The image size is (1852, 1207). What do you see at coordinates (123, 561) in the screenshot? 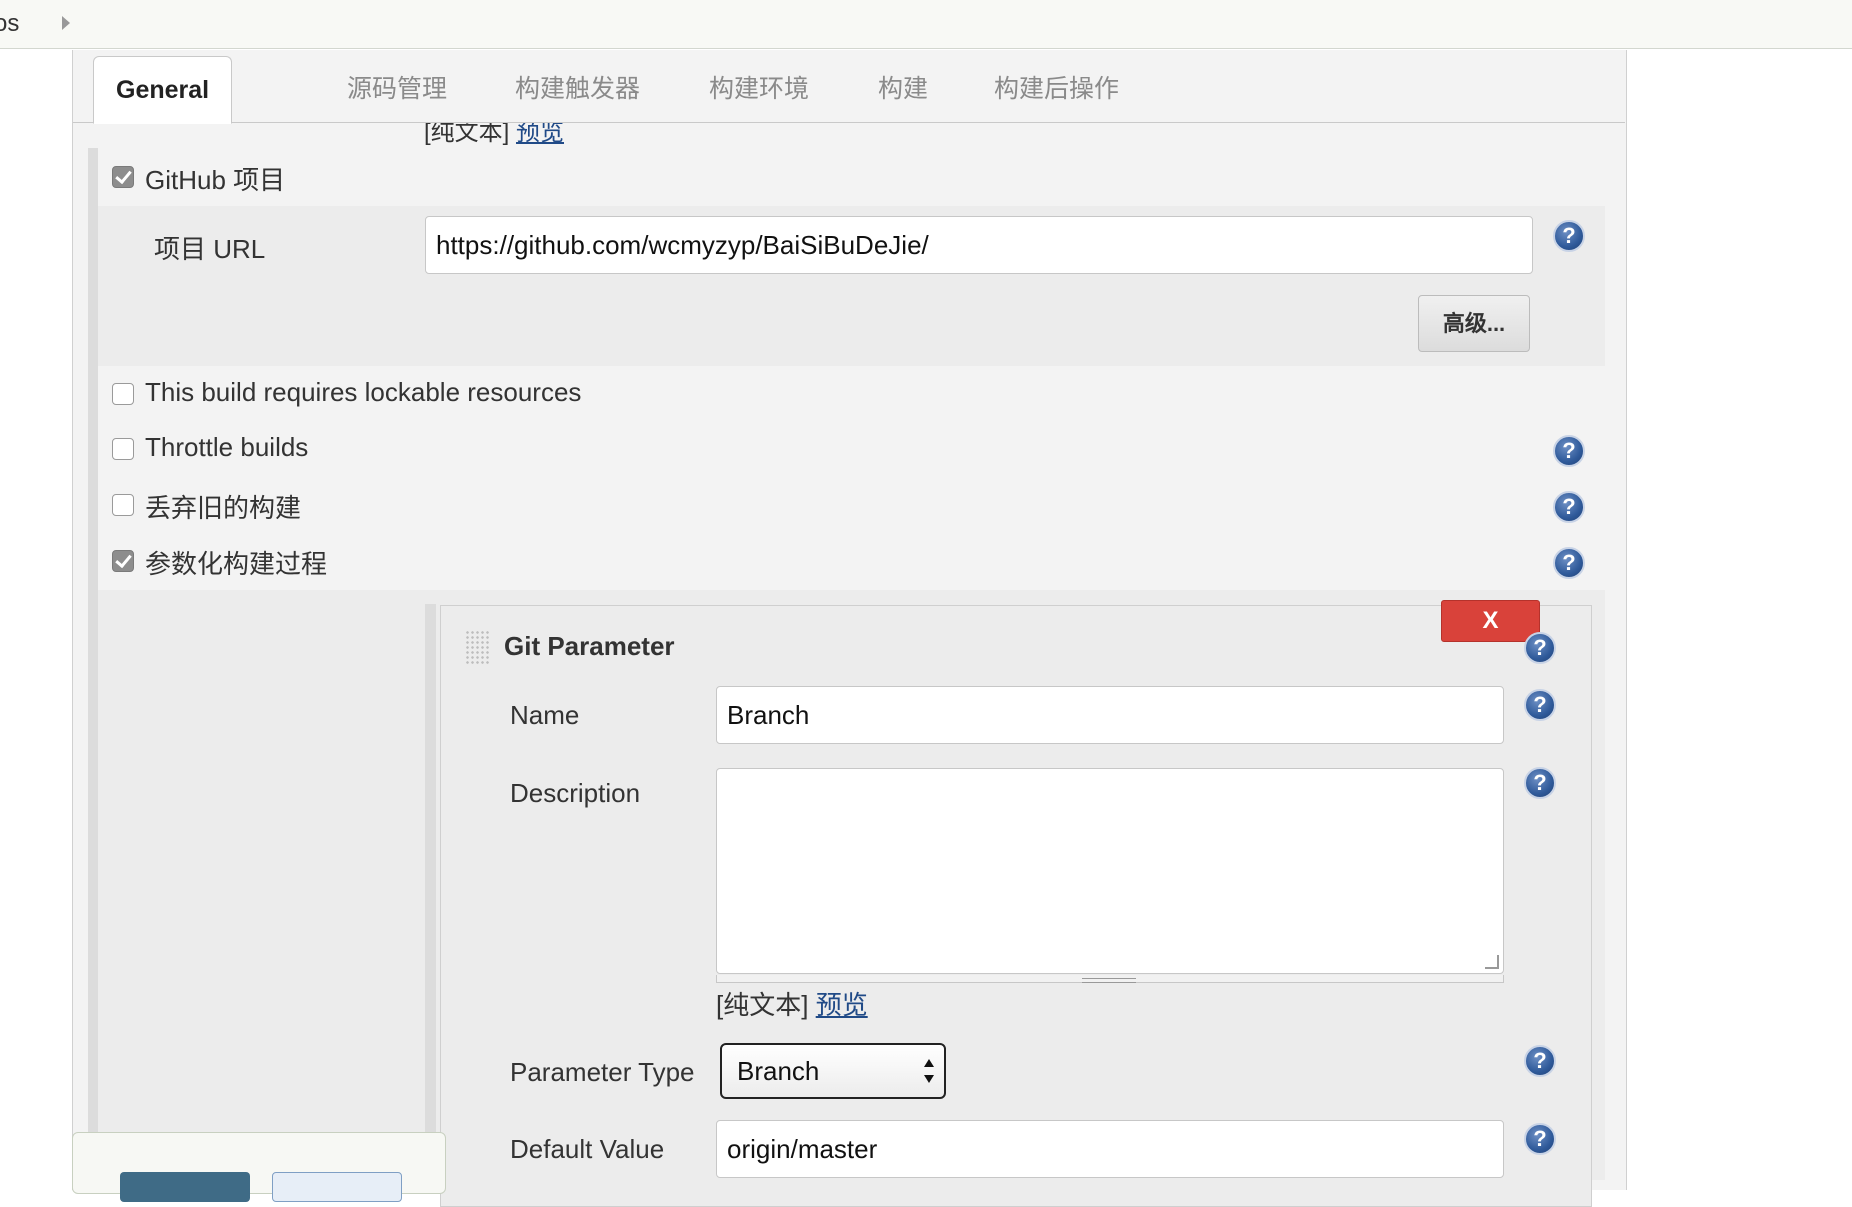
I see `parameterized-build-checkbox` at bounding box center [123, 561].